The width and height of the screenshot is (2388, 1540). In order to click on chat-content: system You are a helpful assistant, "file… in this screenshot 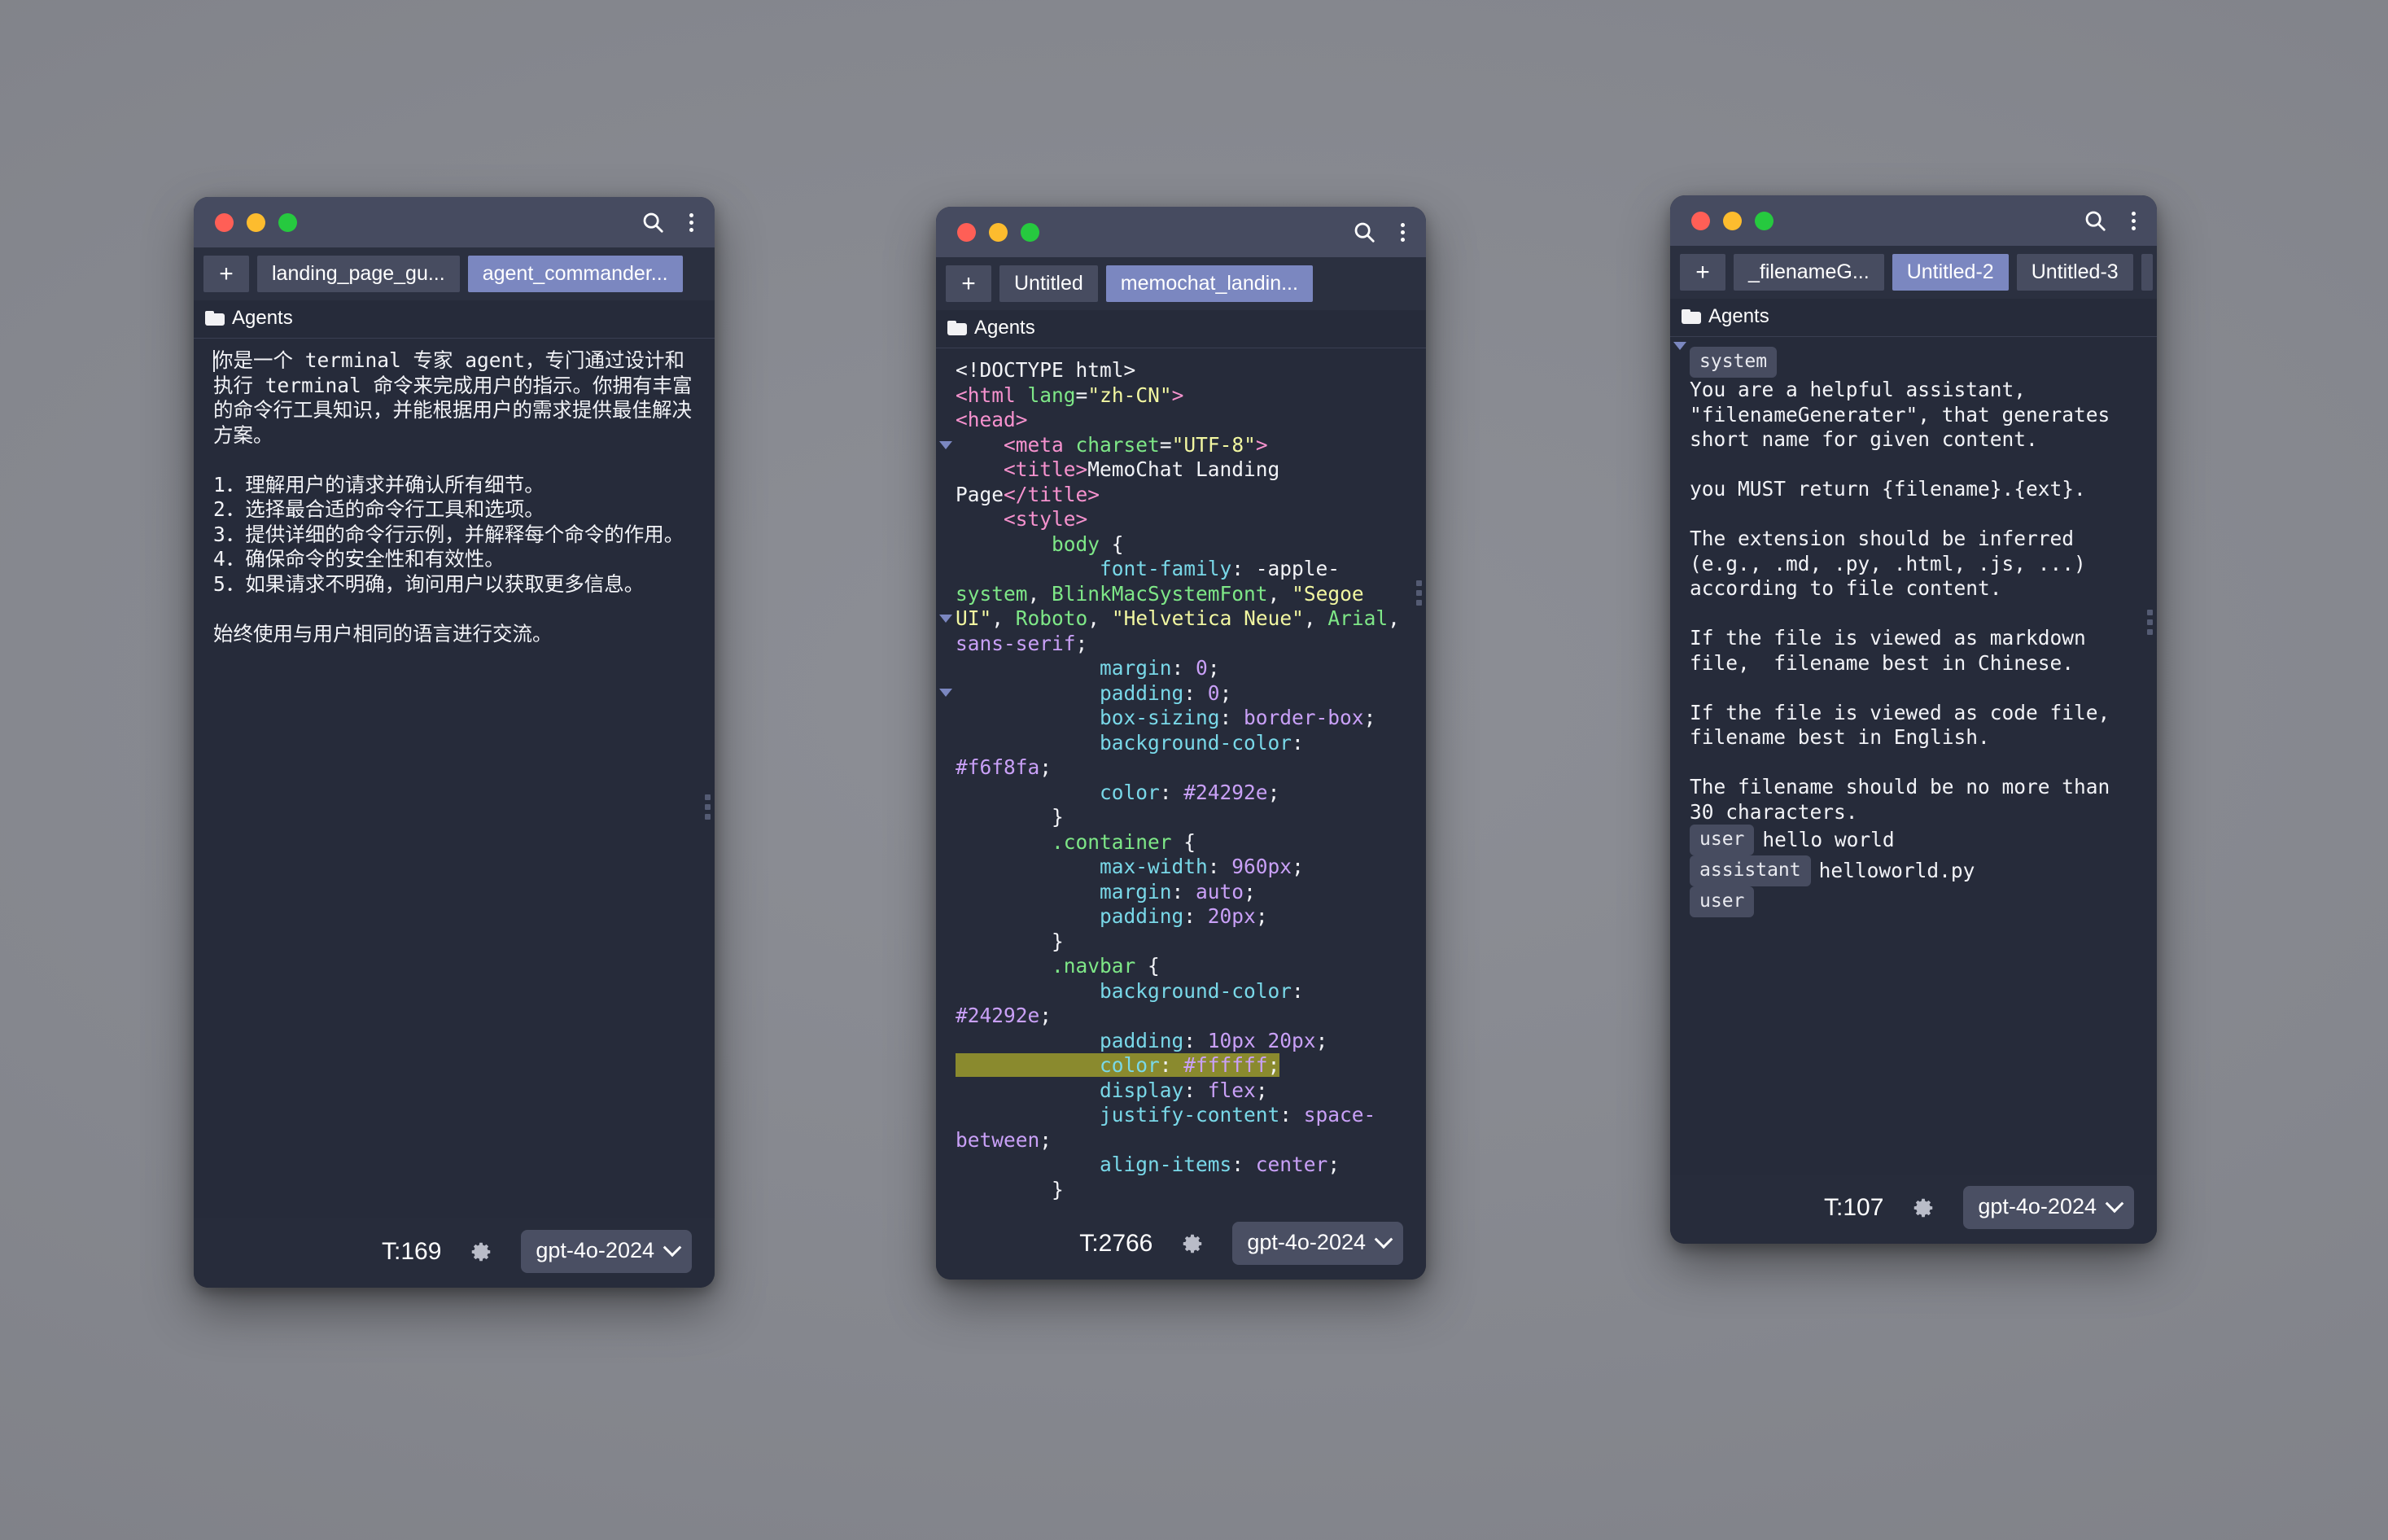, I will do `click(1922, 756)`.